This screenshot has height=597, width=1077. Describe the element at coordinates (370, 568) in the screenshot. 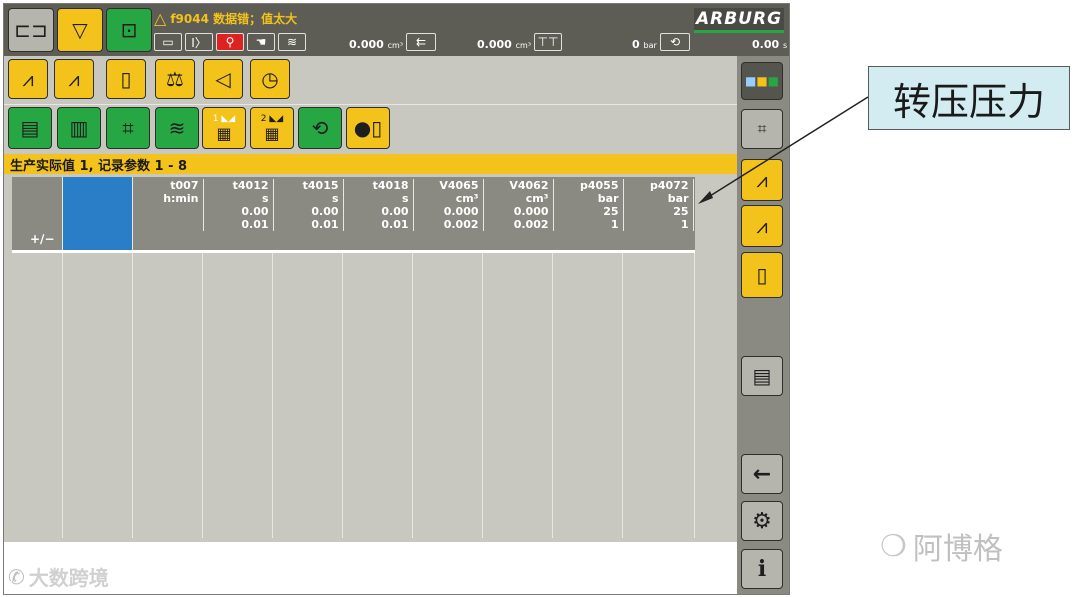

I see `bottom-strip` at that location.